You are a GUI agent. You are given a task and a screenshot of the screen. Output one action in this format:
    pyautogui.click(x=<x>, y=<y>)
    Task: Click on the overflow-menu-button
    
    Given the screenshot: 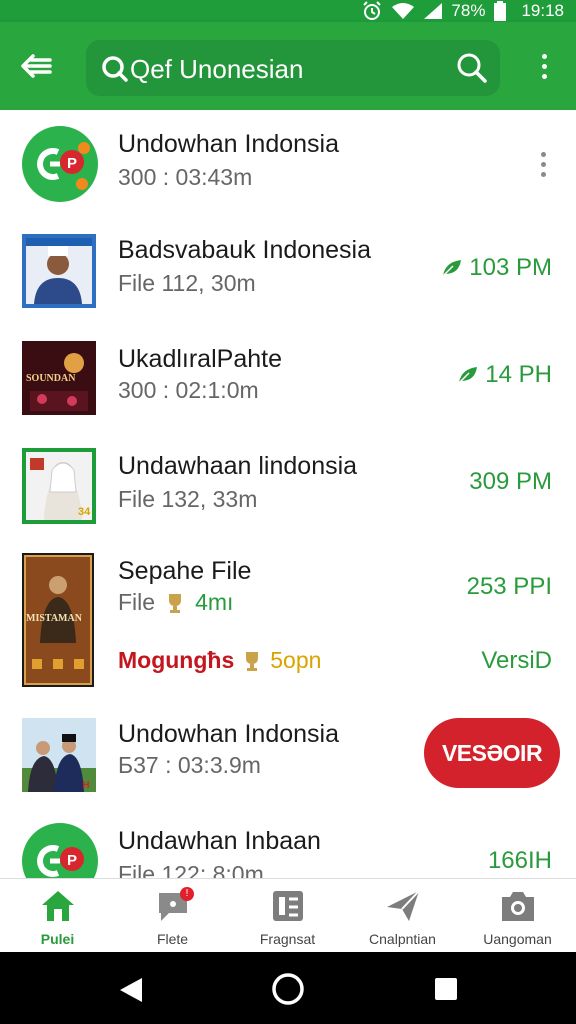 What is the action you would take?
    pyautogui.click(x=544, y=66)
    